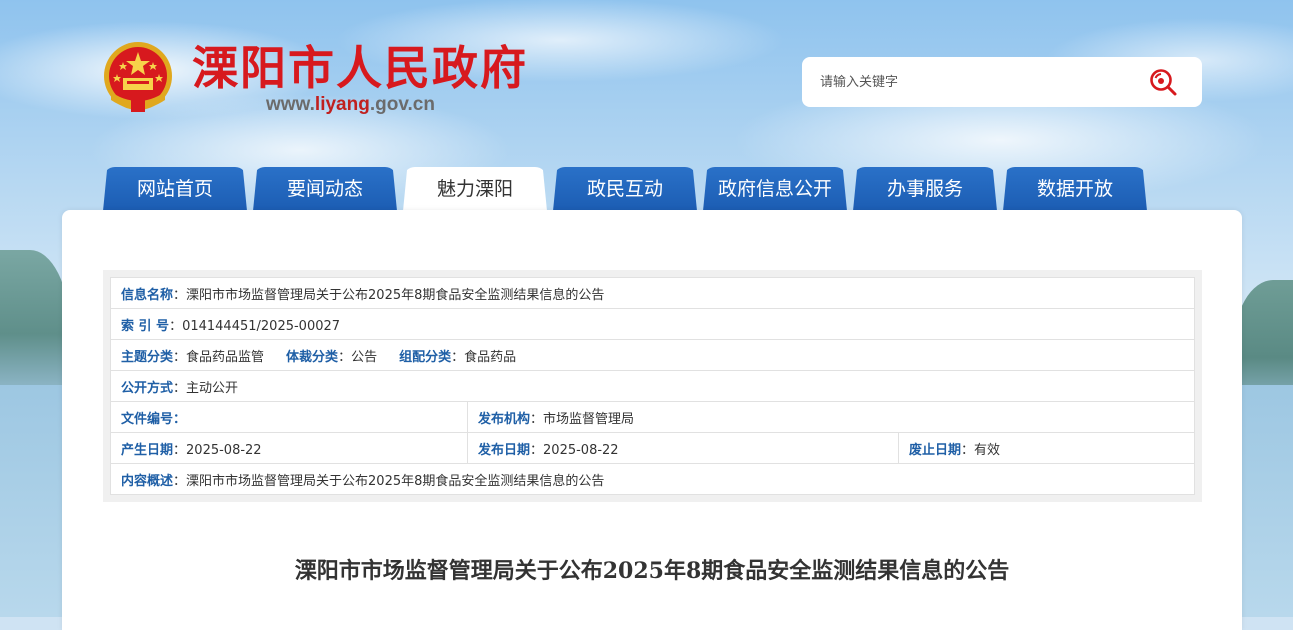  I want to click on meta-label: 组配分类, so click(425, 357).